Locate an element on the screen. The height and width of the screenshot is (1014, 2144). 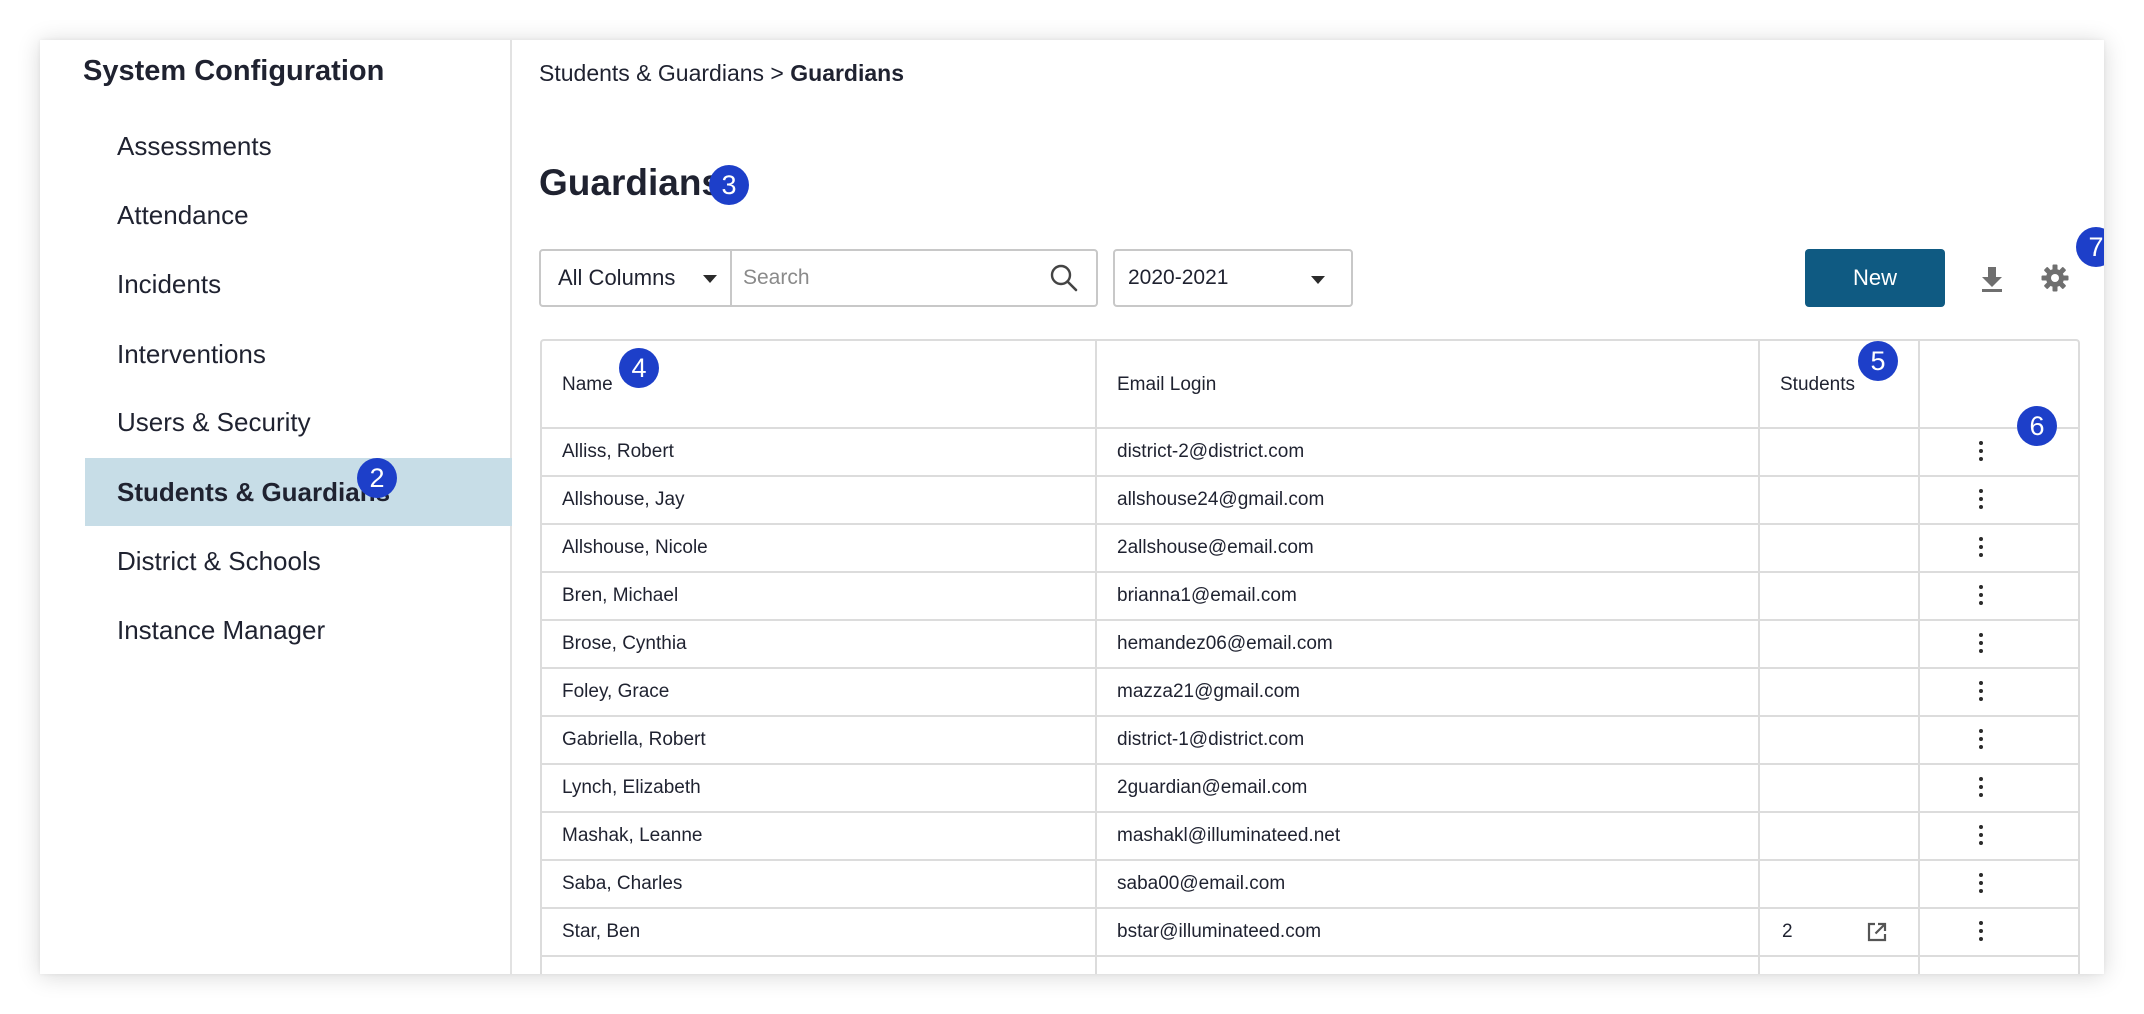
cell-email: allshouse24@gmail.com is located at coordinates (1221, 499).